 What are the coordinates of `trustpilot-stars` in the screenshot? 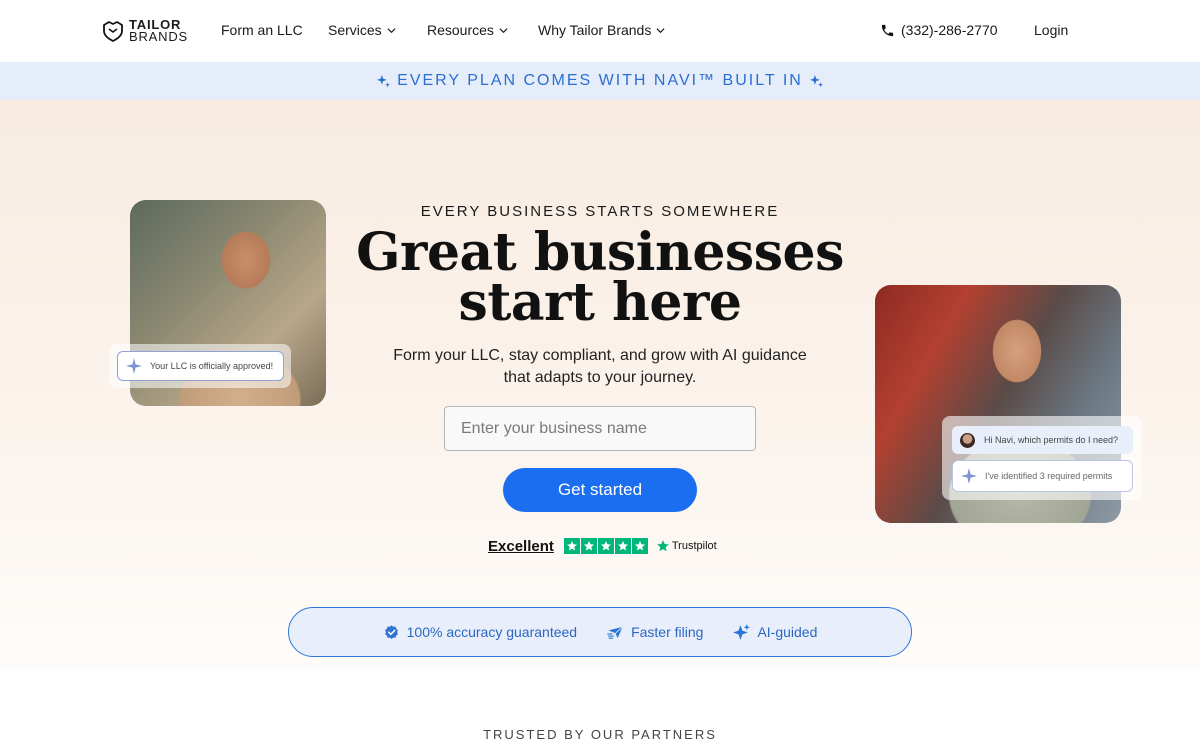 It's located at (606, 546).